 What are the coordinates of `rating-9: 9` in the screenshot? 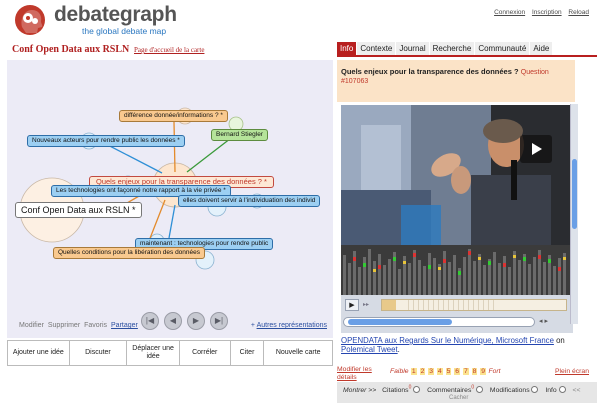 It's located at (483, 371).